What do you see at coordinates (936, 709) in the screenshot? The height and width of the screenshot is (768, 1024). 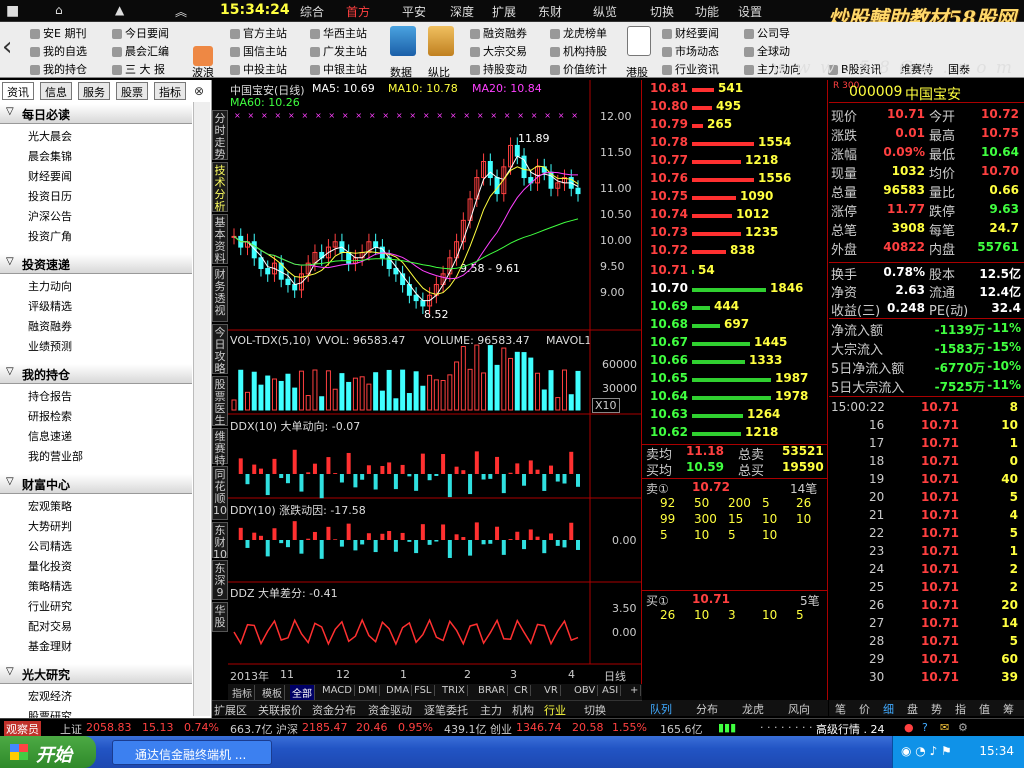 I see `quote-tab: 势` at bounding box center [936, 709].